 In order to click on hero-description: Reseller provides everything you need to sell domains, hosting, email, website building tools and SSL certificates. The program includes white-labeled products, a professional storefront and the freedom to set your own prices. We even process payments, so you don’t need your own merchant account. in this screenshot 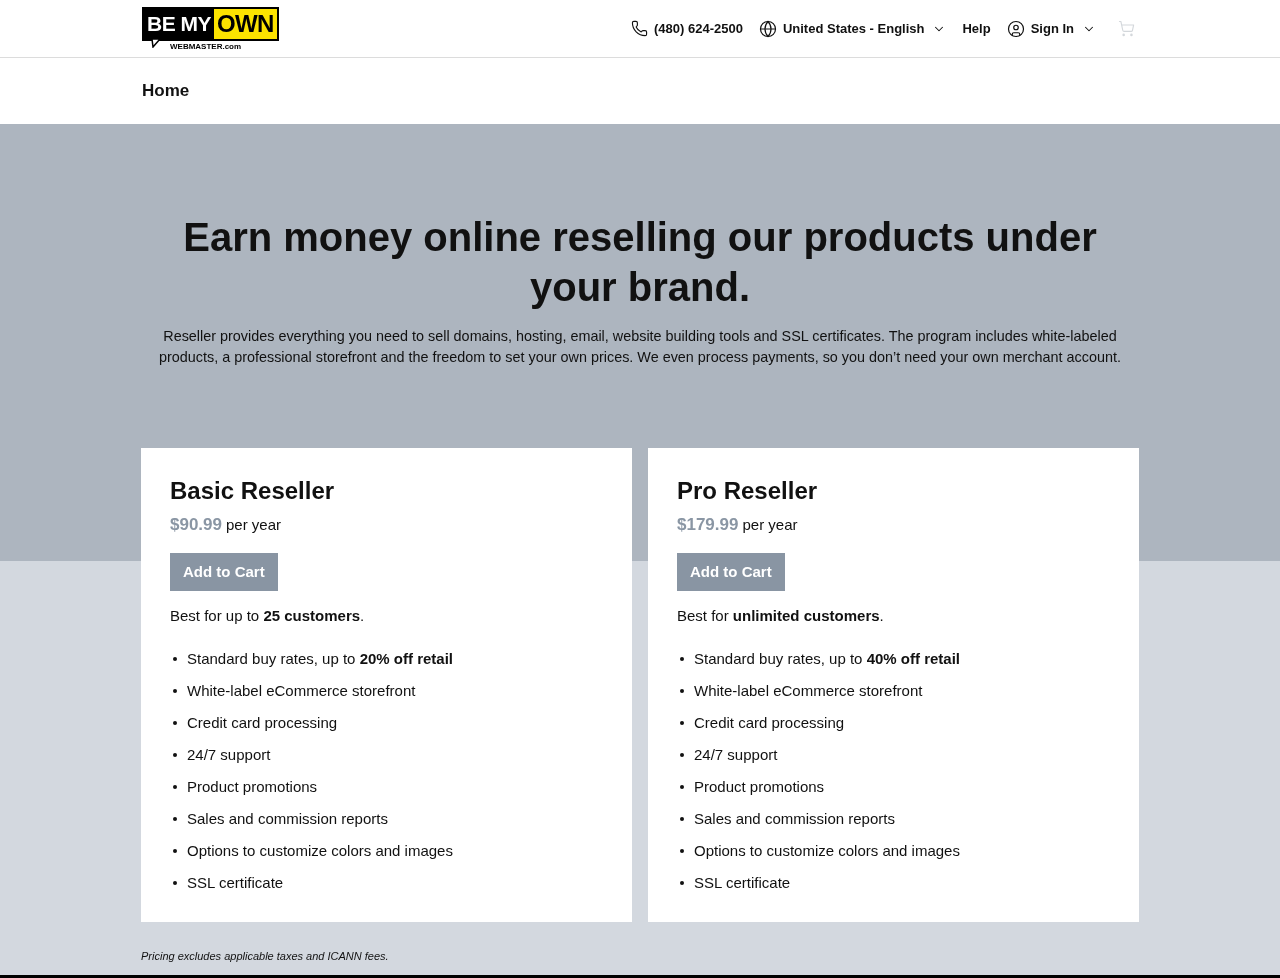, I will do `click(640, 347)`.